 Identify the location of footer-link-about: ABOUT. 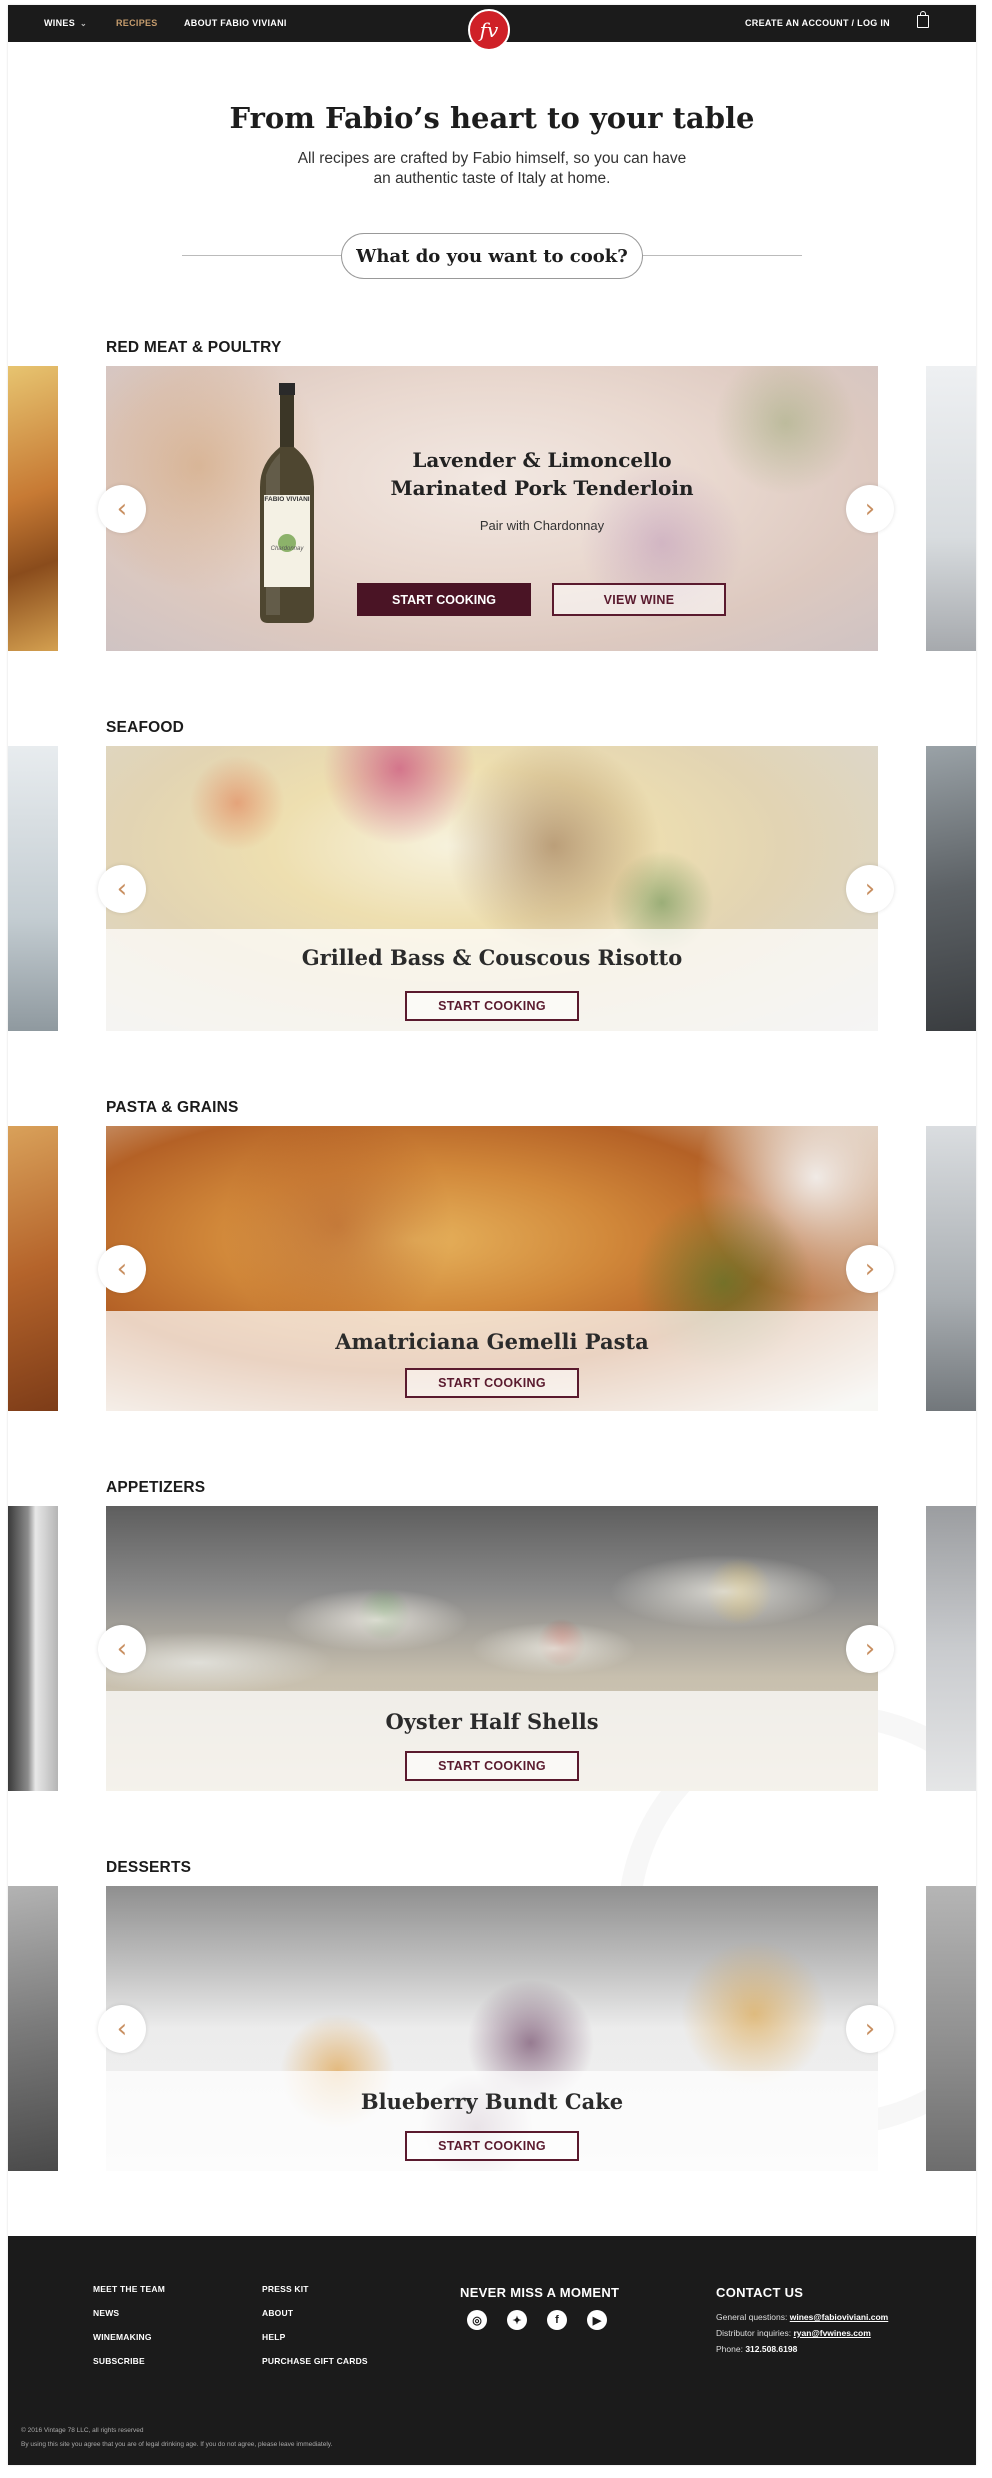
(277, 2313).